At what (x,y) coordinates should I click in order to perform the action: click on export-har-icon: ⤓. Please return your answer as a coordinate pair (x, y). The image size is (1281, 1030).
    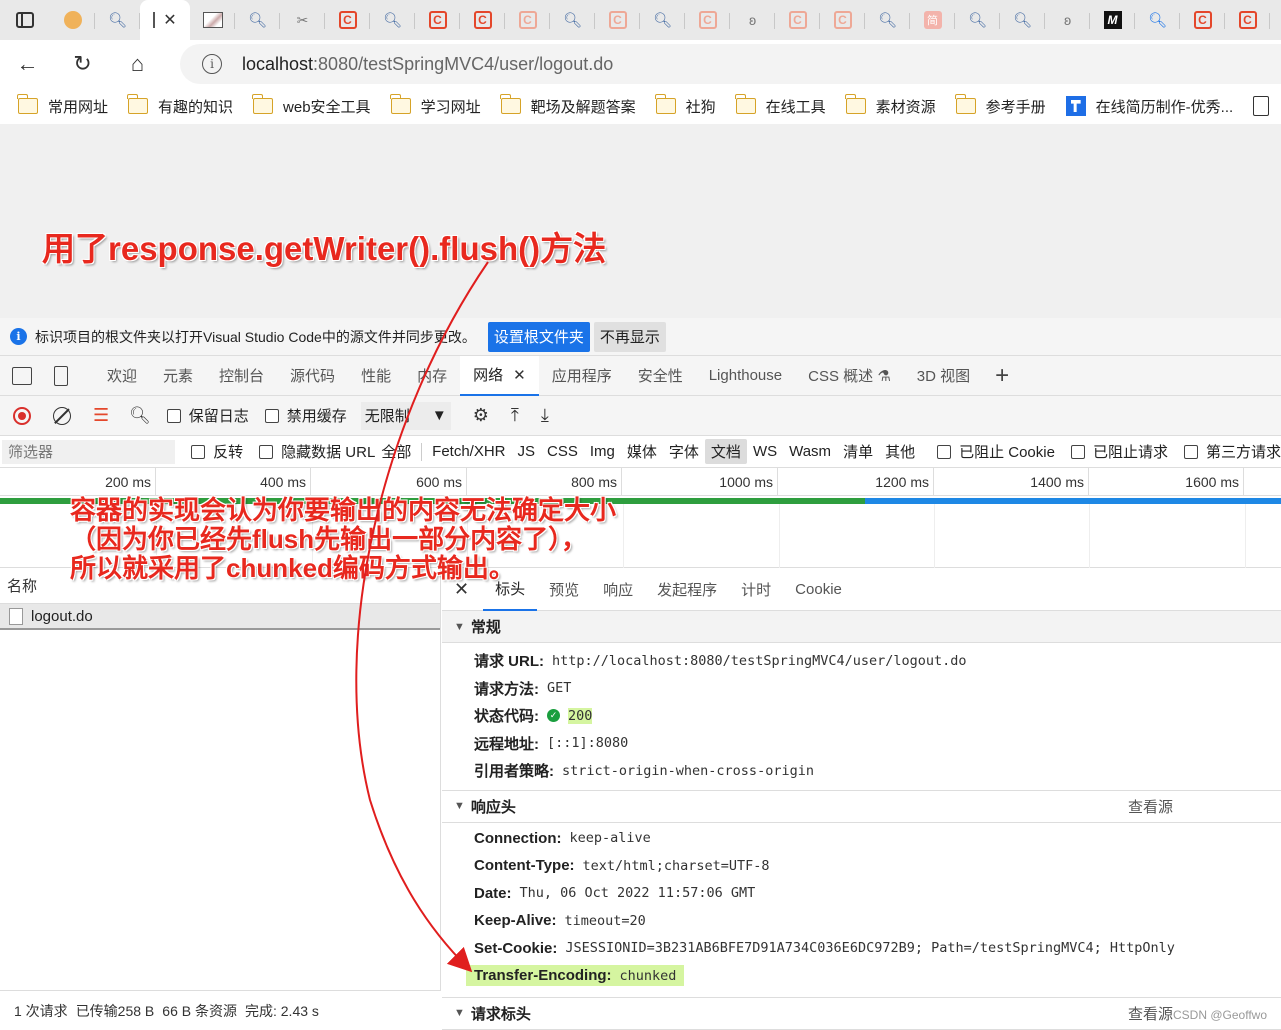
    Looking at the image, I should click on (545, 415).